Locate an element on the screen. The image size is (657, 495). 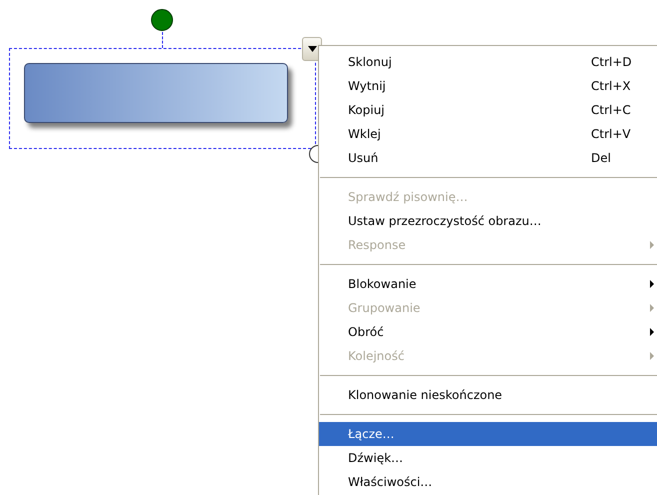
menu-item: Sklonuj Ctrl+D is located at coordinates (488, 62).